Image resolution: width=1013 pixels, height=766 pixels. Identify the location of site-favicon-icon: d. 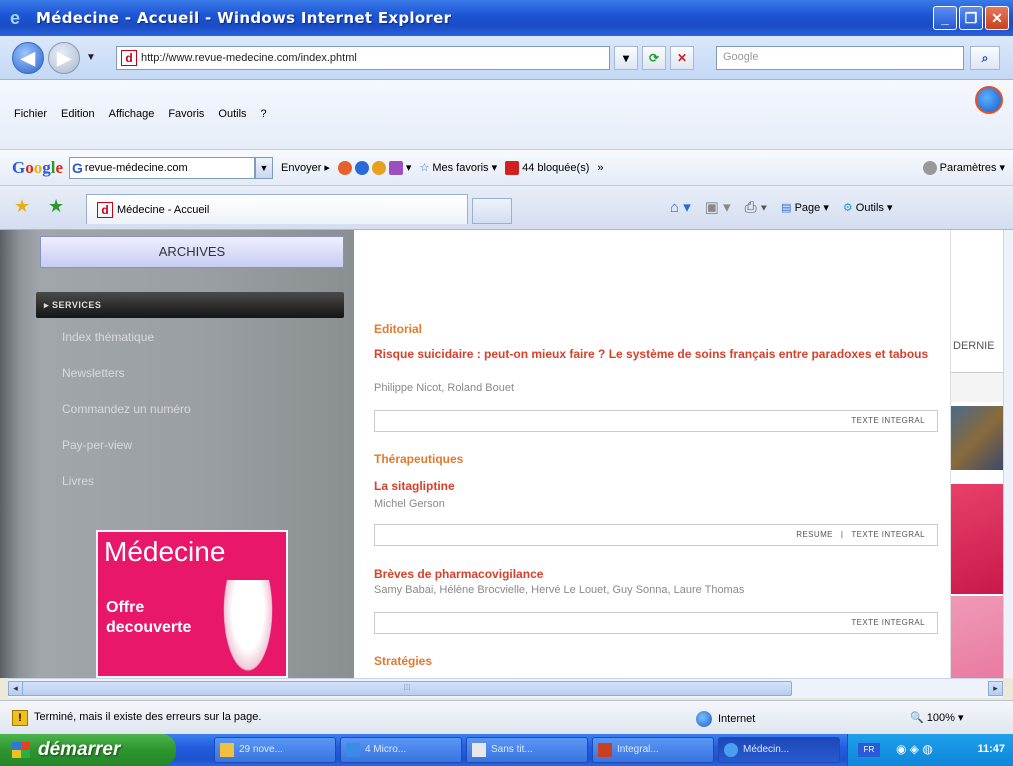
(129, 58).